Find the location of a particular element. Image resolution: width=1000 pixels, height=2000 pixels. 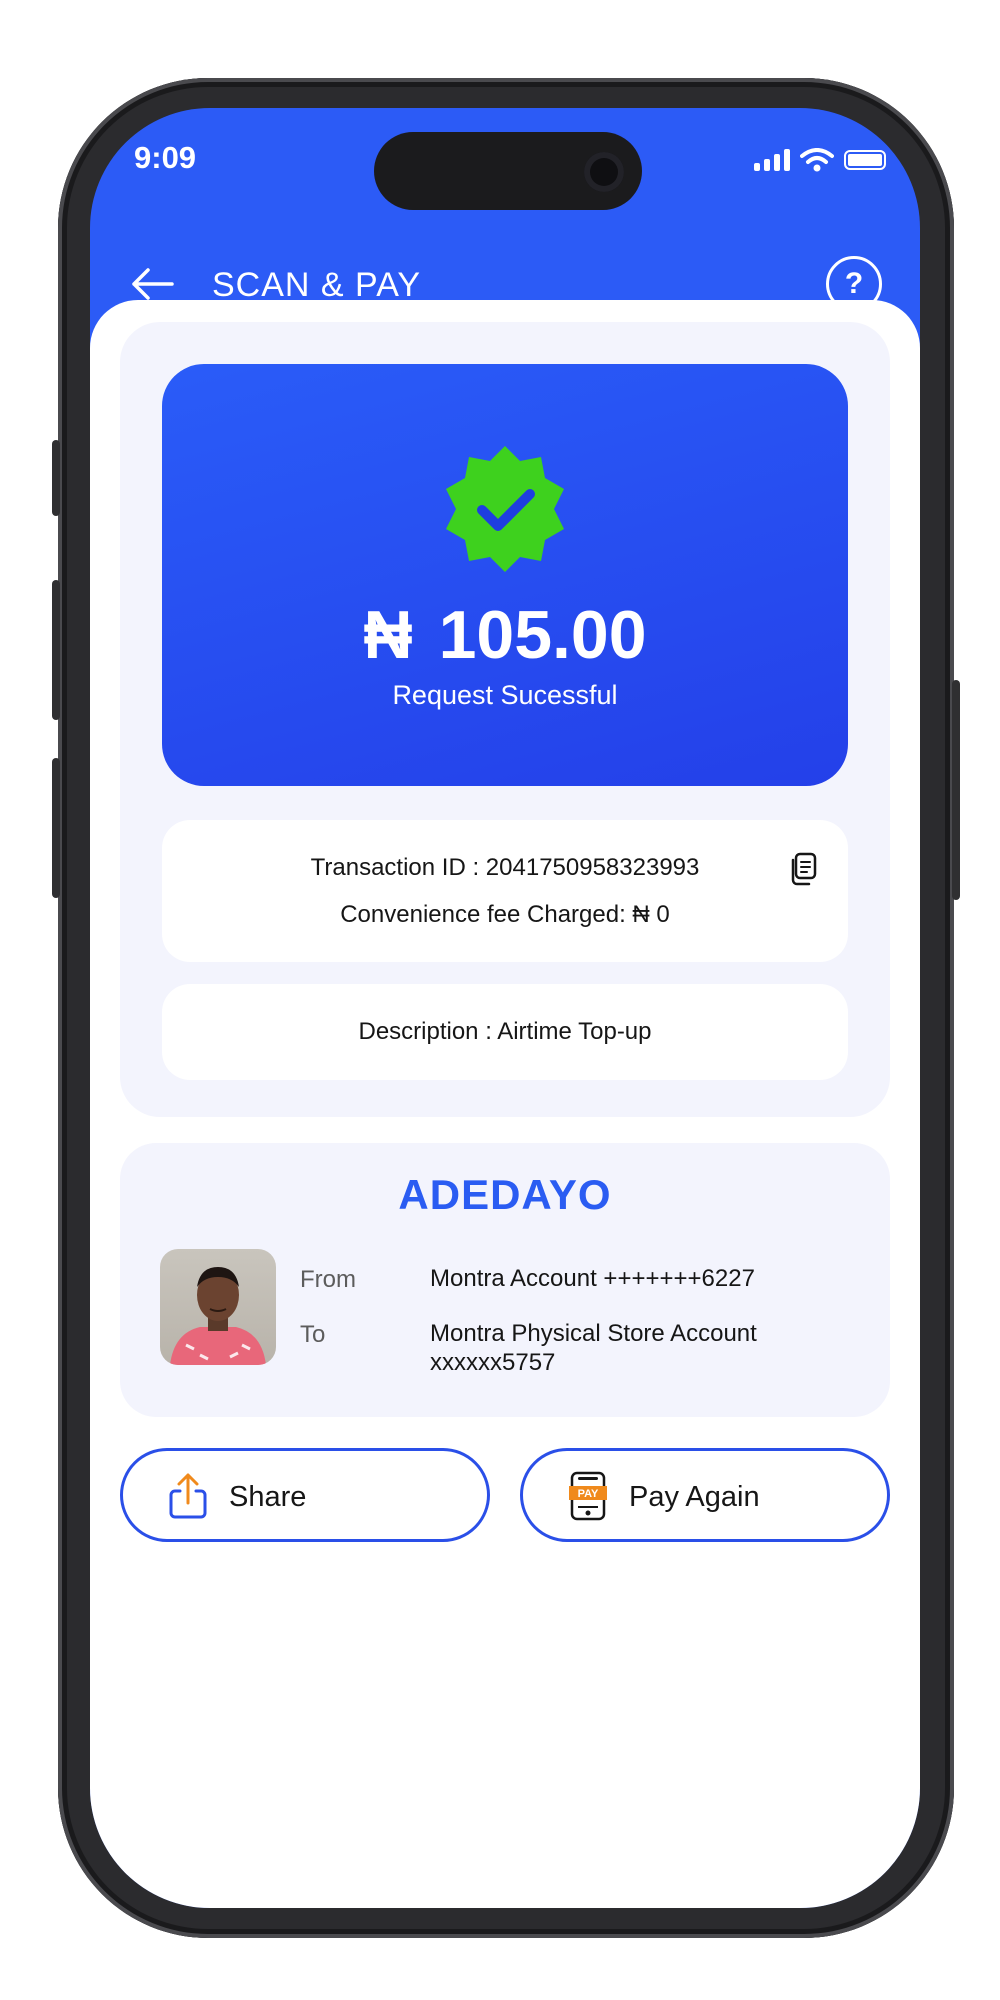

convenience-fee: Convenience fee Charged: ₦ 0 is located at coordinates (505, 914).